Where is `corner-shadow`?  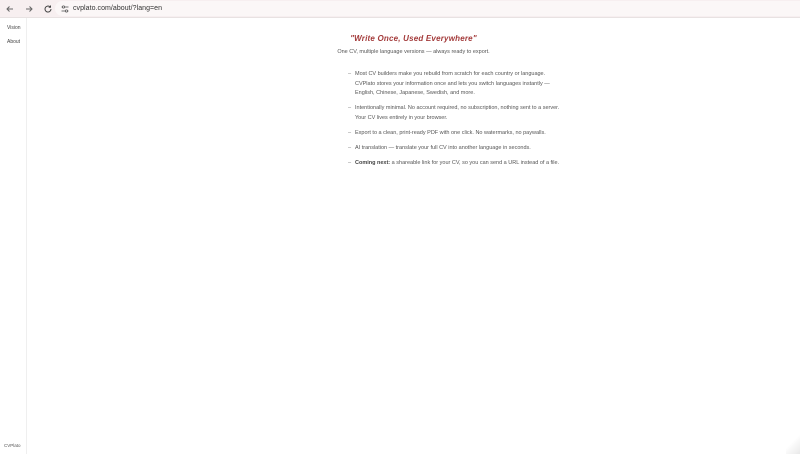
corner-shadow is located at coordinates (793, 444).